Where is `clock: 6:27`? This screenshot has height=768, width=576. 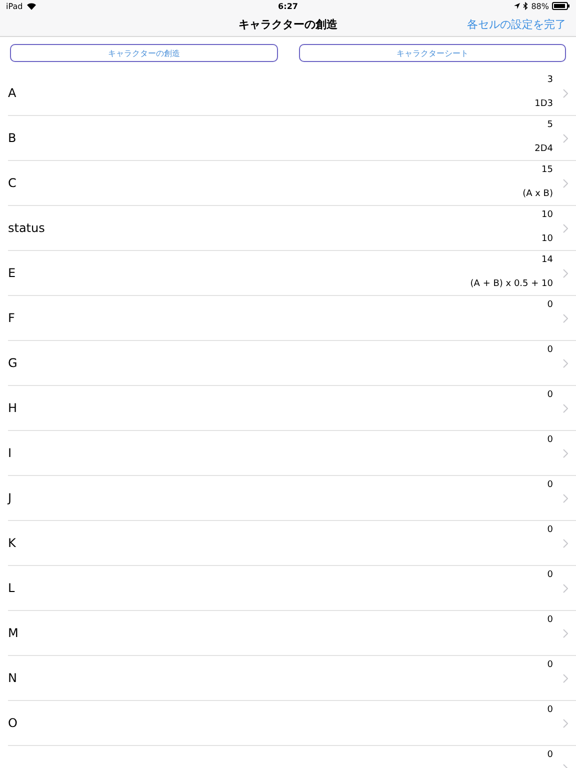 clock: 6:27 is located at coordinates (288, 6).